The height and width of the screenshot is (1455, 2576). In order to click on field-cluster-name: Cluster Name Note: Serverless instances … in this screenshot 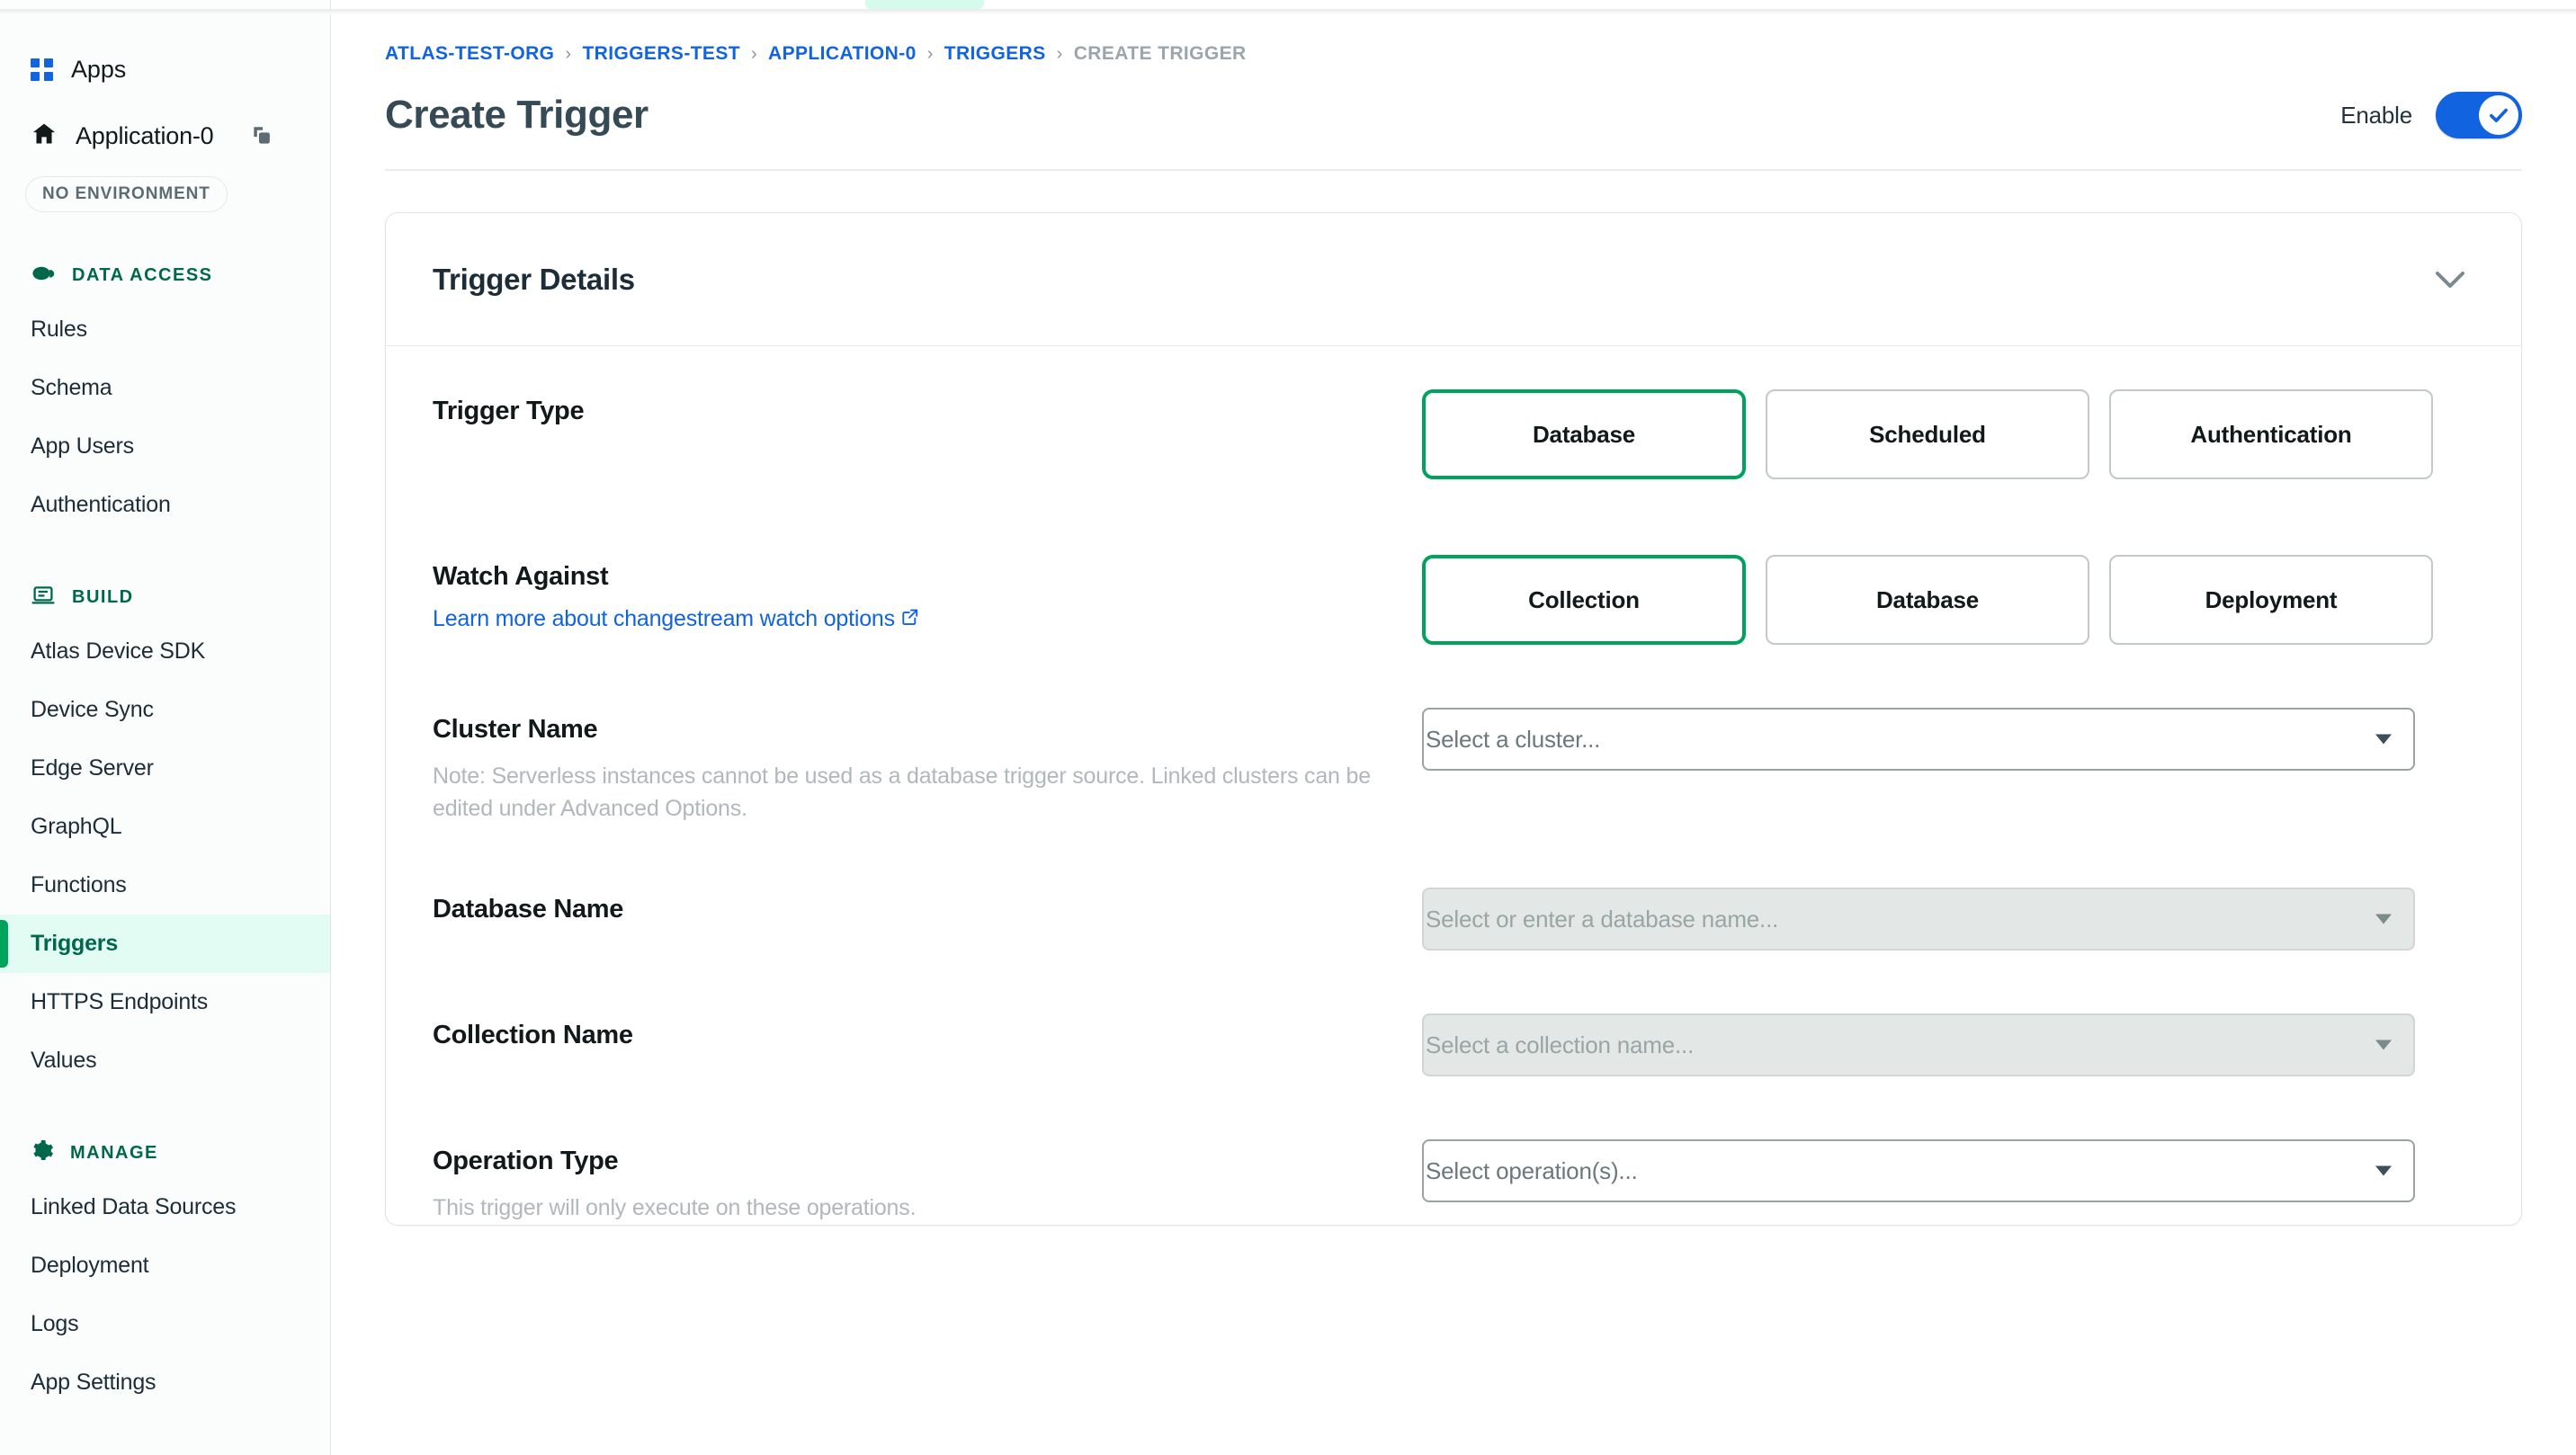, I will do `click(1453, 766)`.